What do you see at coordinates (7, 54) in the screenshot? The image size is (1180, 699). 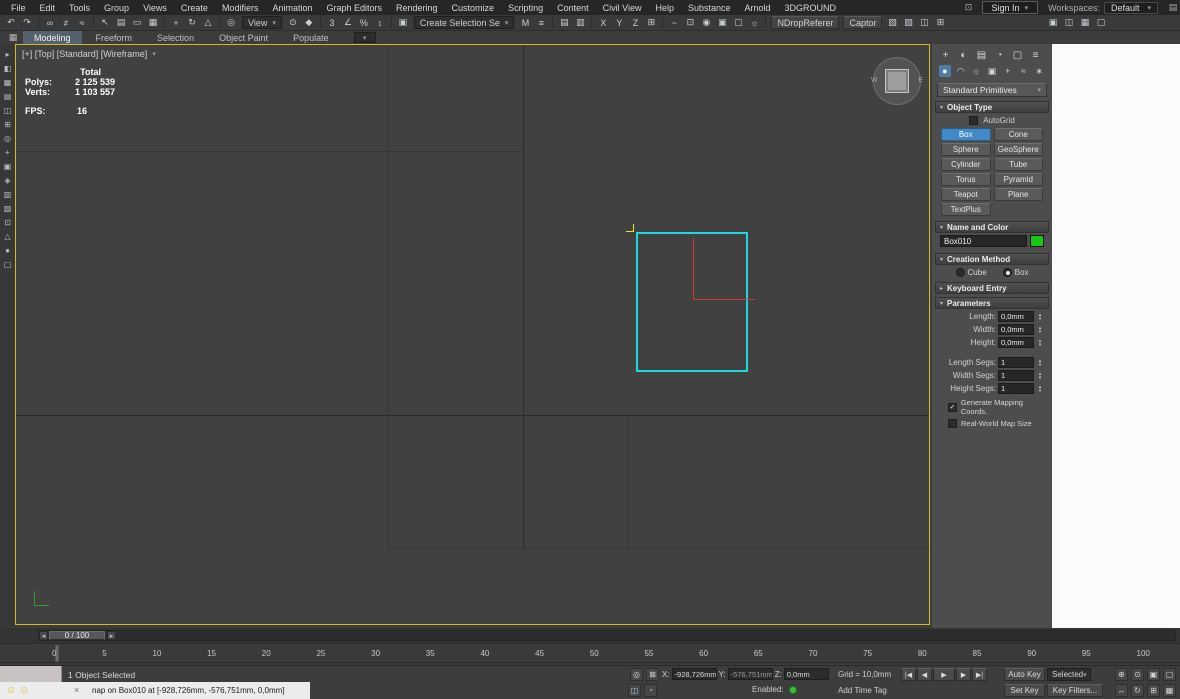 I see `side-tool-icon-1: ▸` at bounding box center [7, 54].